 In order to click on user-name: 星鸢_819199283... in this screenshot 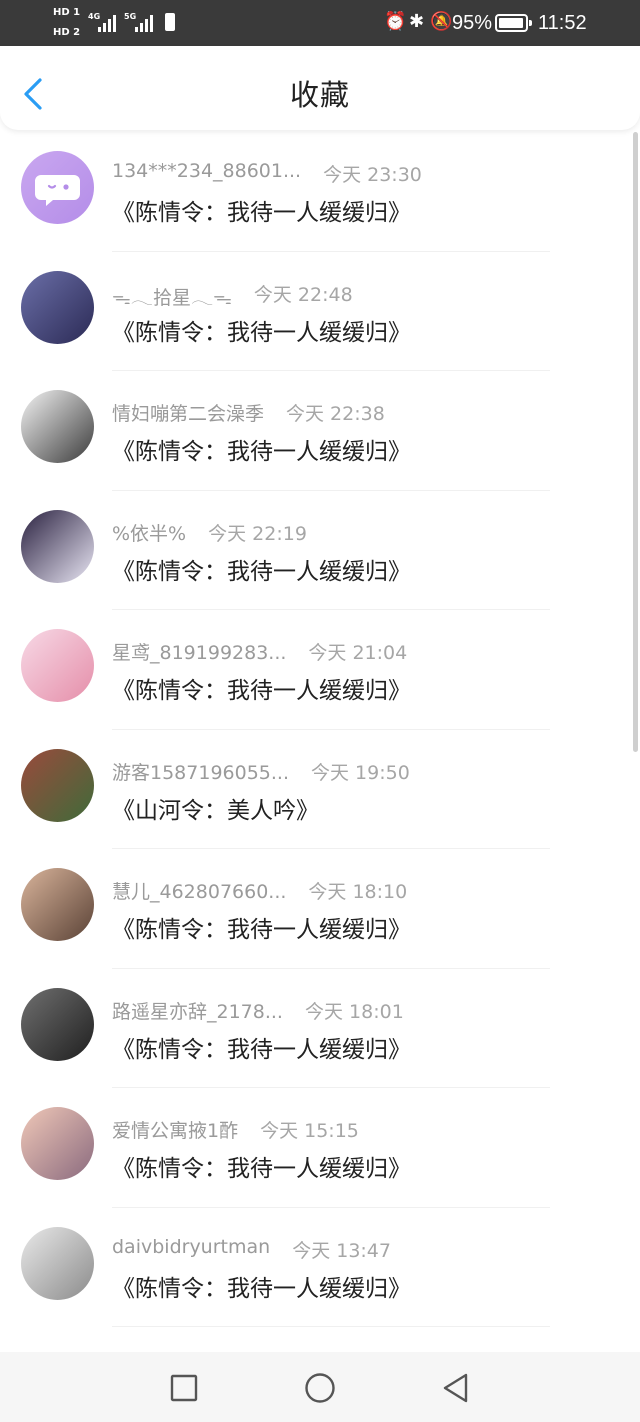, I will do `click(199, 651)`.